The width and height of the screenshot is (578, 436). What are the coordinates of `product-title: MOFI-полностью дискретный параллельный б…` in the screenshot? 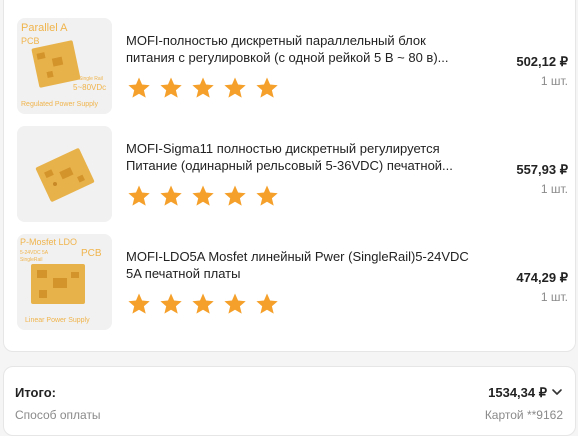 It's located at (300, 49).